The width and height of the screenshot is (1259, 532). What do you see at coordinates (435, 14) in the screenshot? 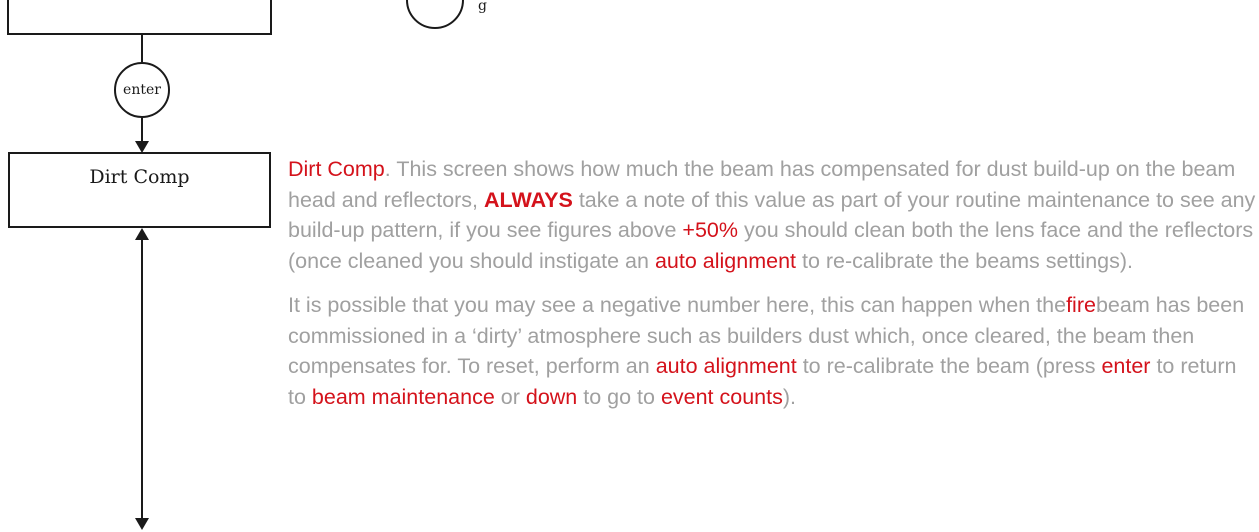
I see `top-partial-circle` at bounding box center [435, 14].